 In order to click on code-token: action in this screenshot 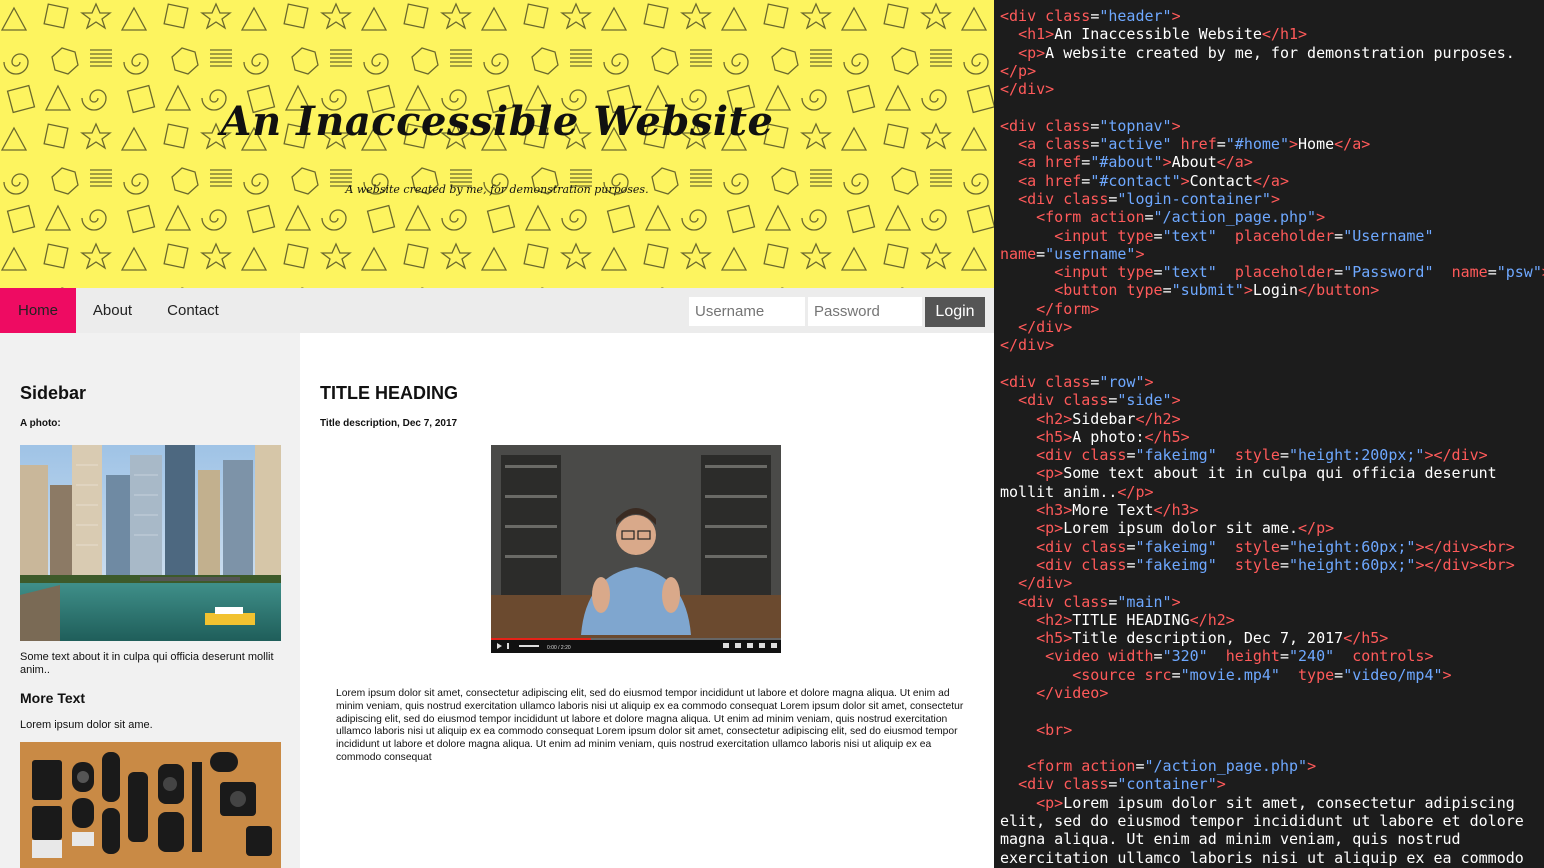, I will do `click(1108, 766)`.